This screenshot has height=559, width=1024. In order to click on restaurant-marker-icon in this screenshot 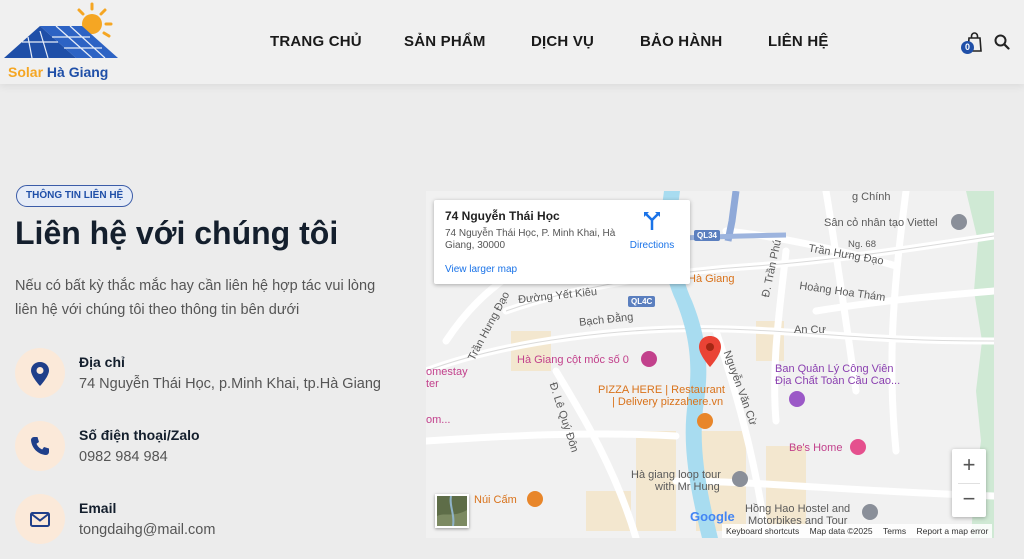, I will do `click(705, 421)`.